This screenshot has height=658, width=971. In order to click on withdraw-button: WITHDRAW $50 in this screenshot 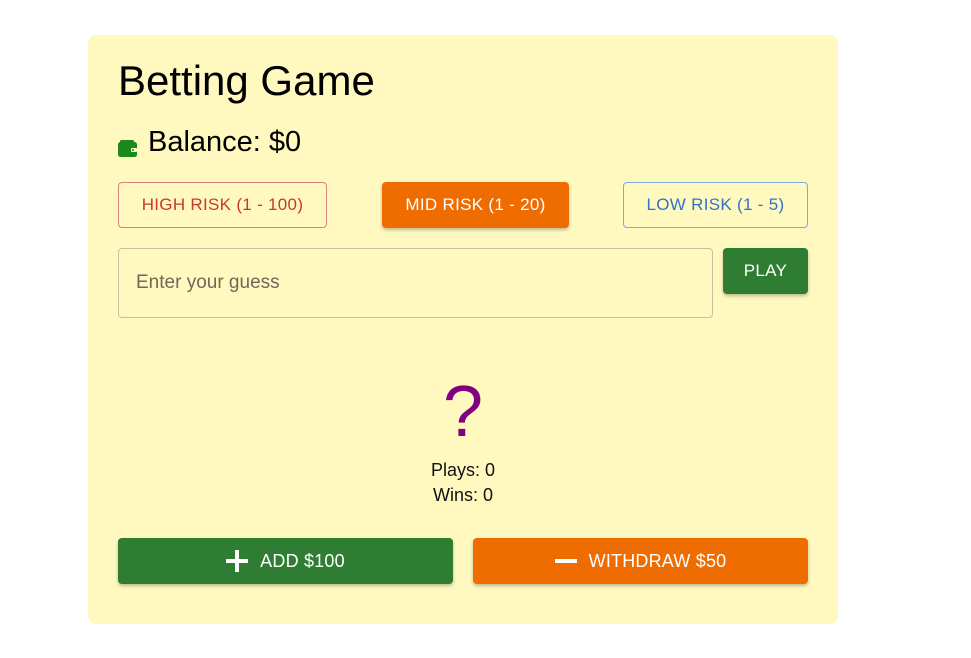, I will do `click(640, 561)`.